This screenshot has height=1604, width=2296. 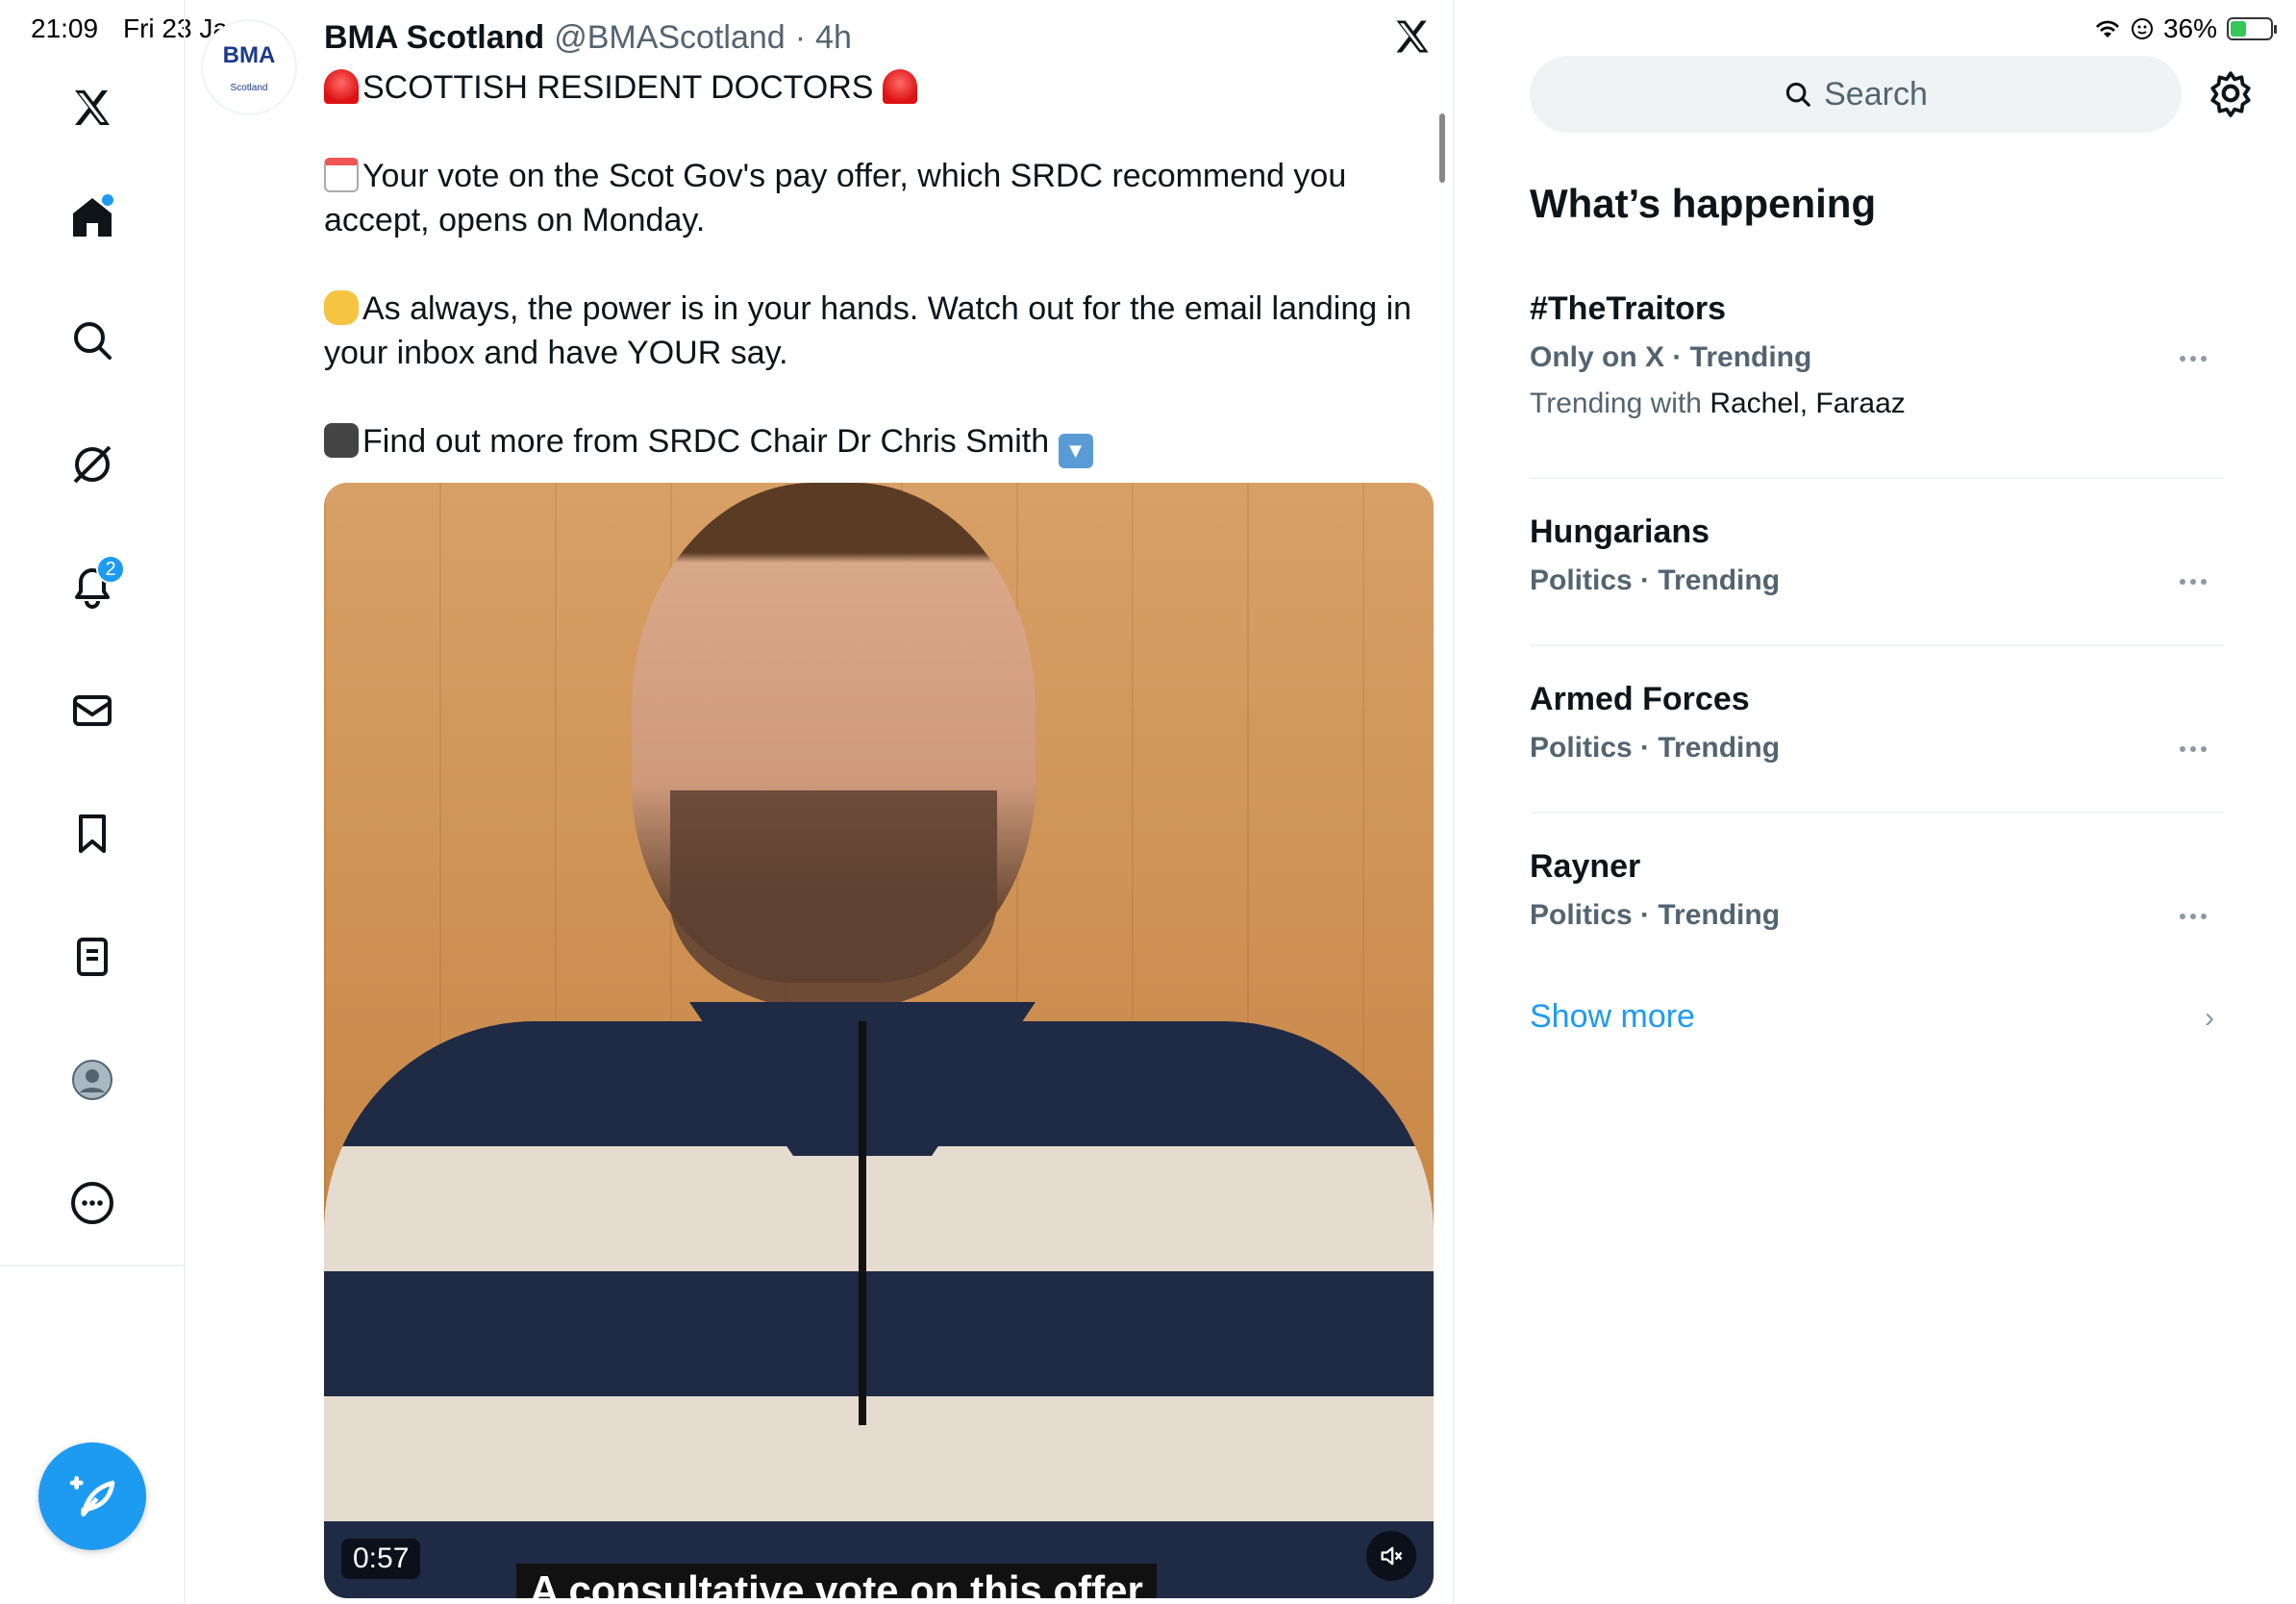 I want to click on bookmark-icon, so click(x=92, y=833).